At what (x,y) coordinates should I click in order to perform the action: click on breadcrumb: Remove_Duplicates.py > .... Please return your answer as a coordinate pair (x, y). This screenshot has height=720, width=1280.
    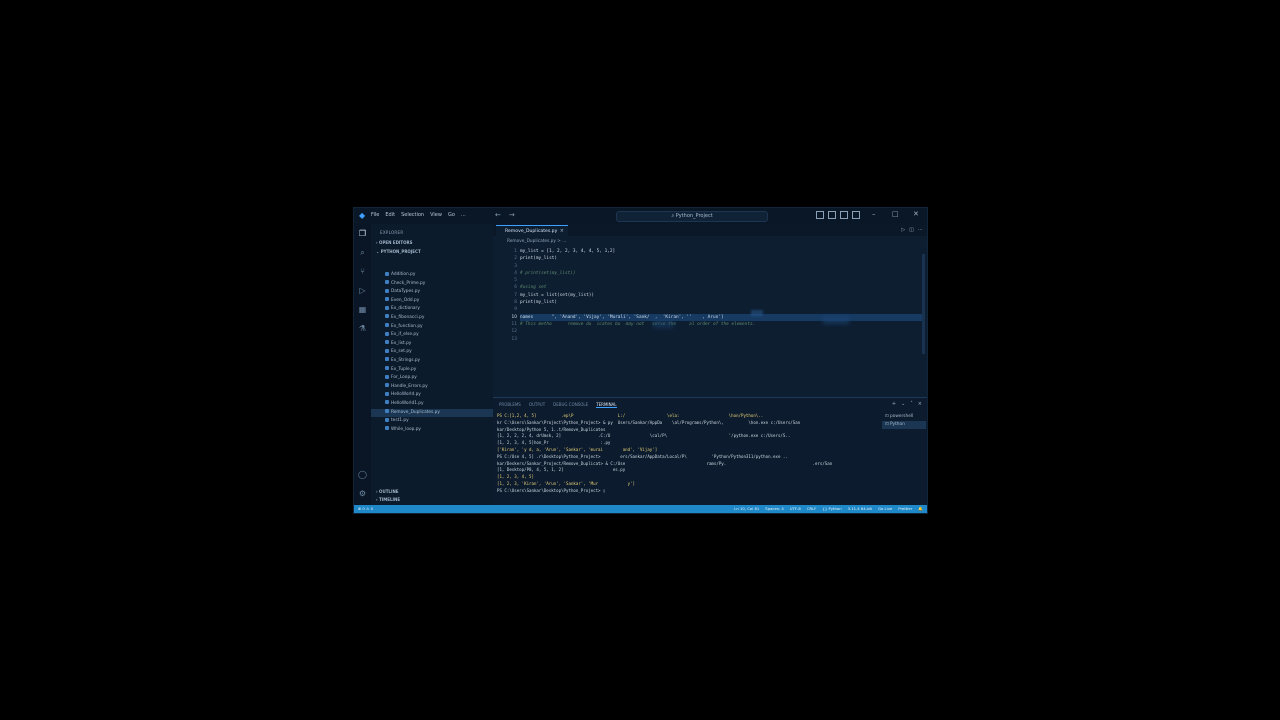
    Looking at the image, I should click on (536, 241).